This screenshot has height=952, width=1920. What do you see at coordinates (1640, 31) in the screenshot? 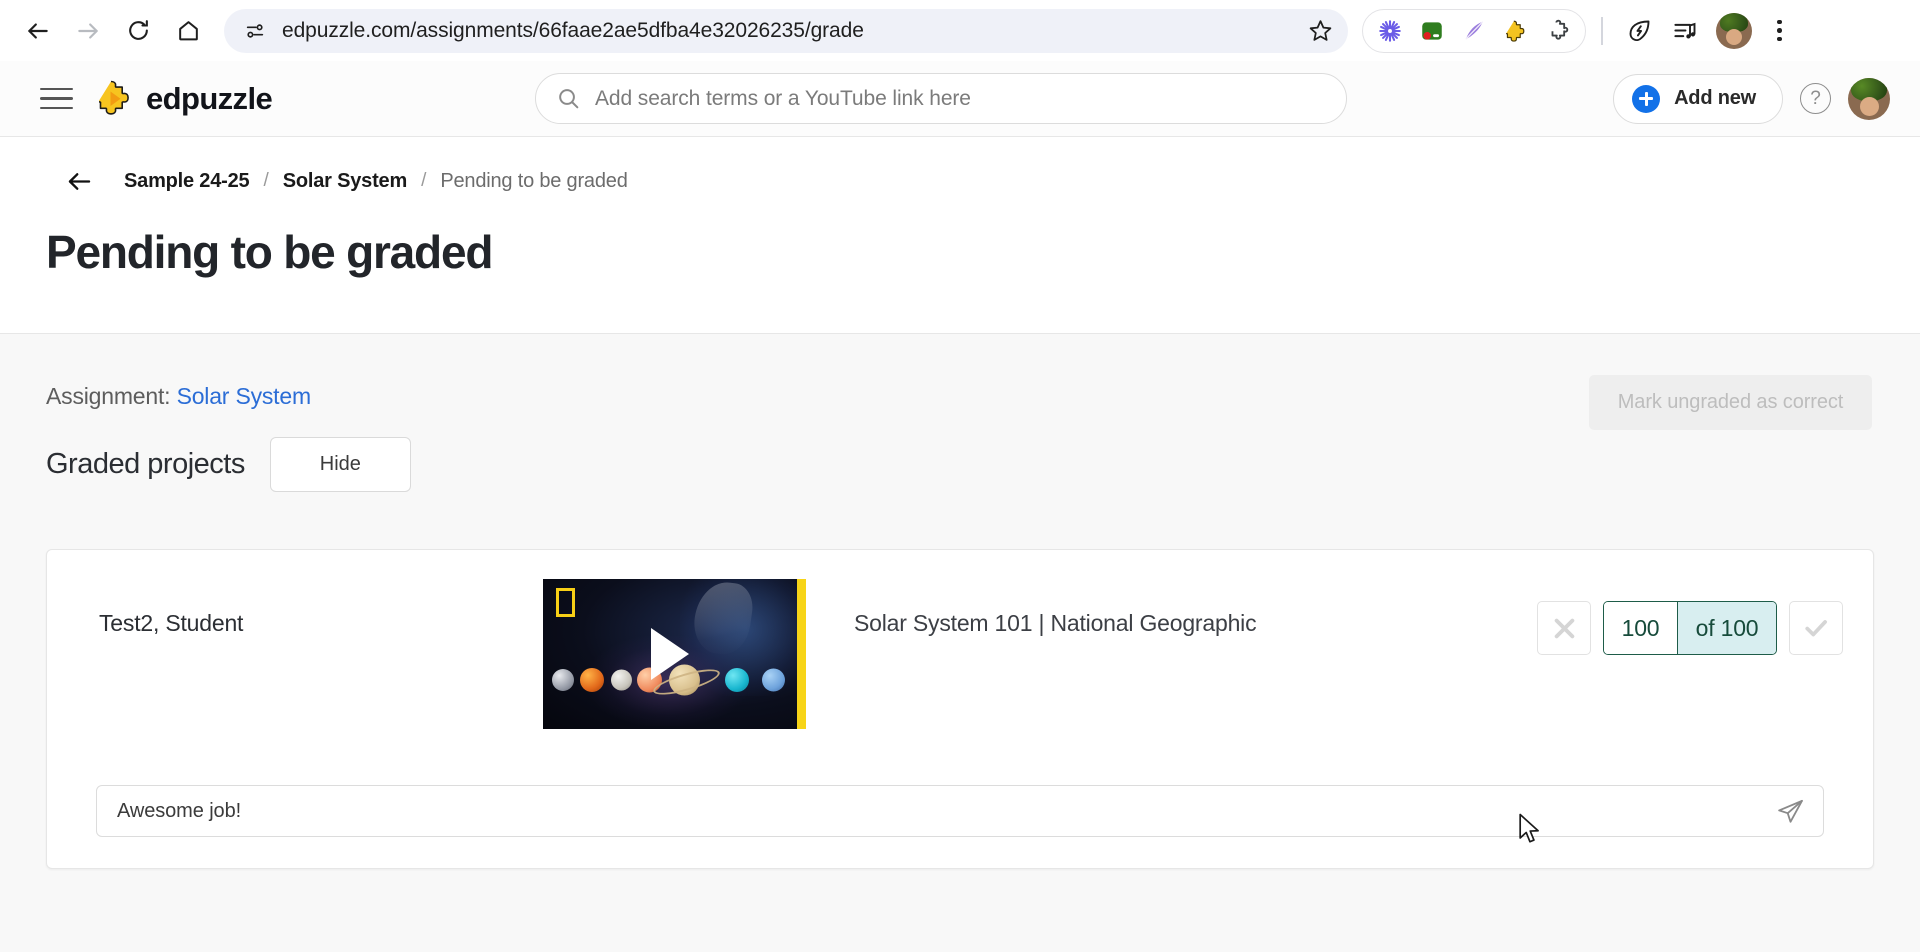
I see `energy-saver-leaf-icon` at bounding box center [1640, 31].